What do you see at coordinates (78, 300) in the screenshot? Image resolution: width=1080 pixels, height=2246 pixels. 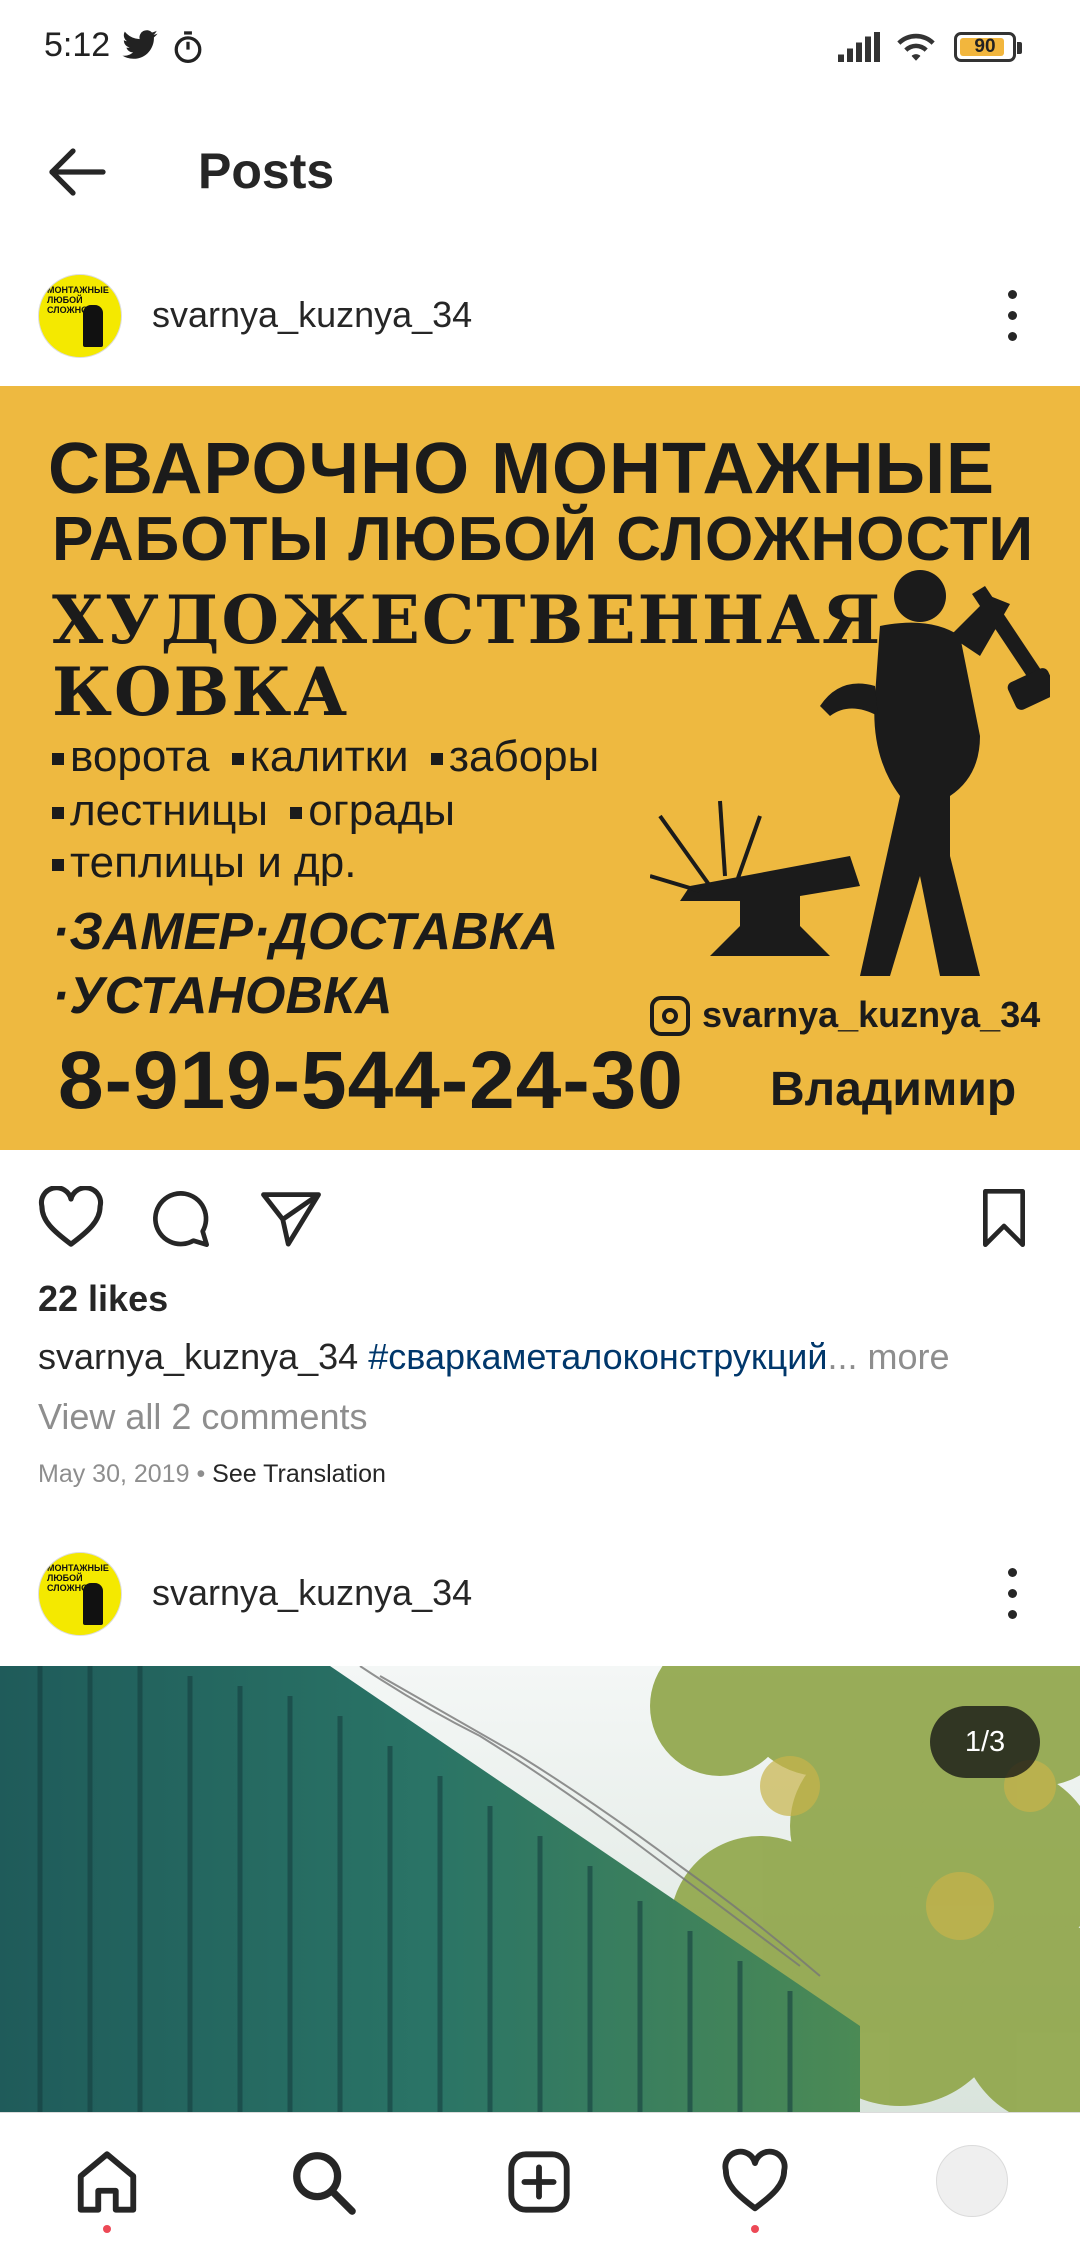 I see `avatar-text: МОНТАЖНЫЕ ЛЮБОЙ СЛОЖНОСТ` at bounding box center [78, 300].